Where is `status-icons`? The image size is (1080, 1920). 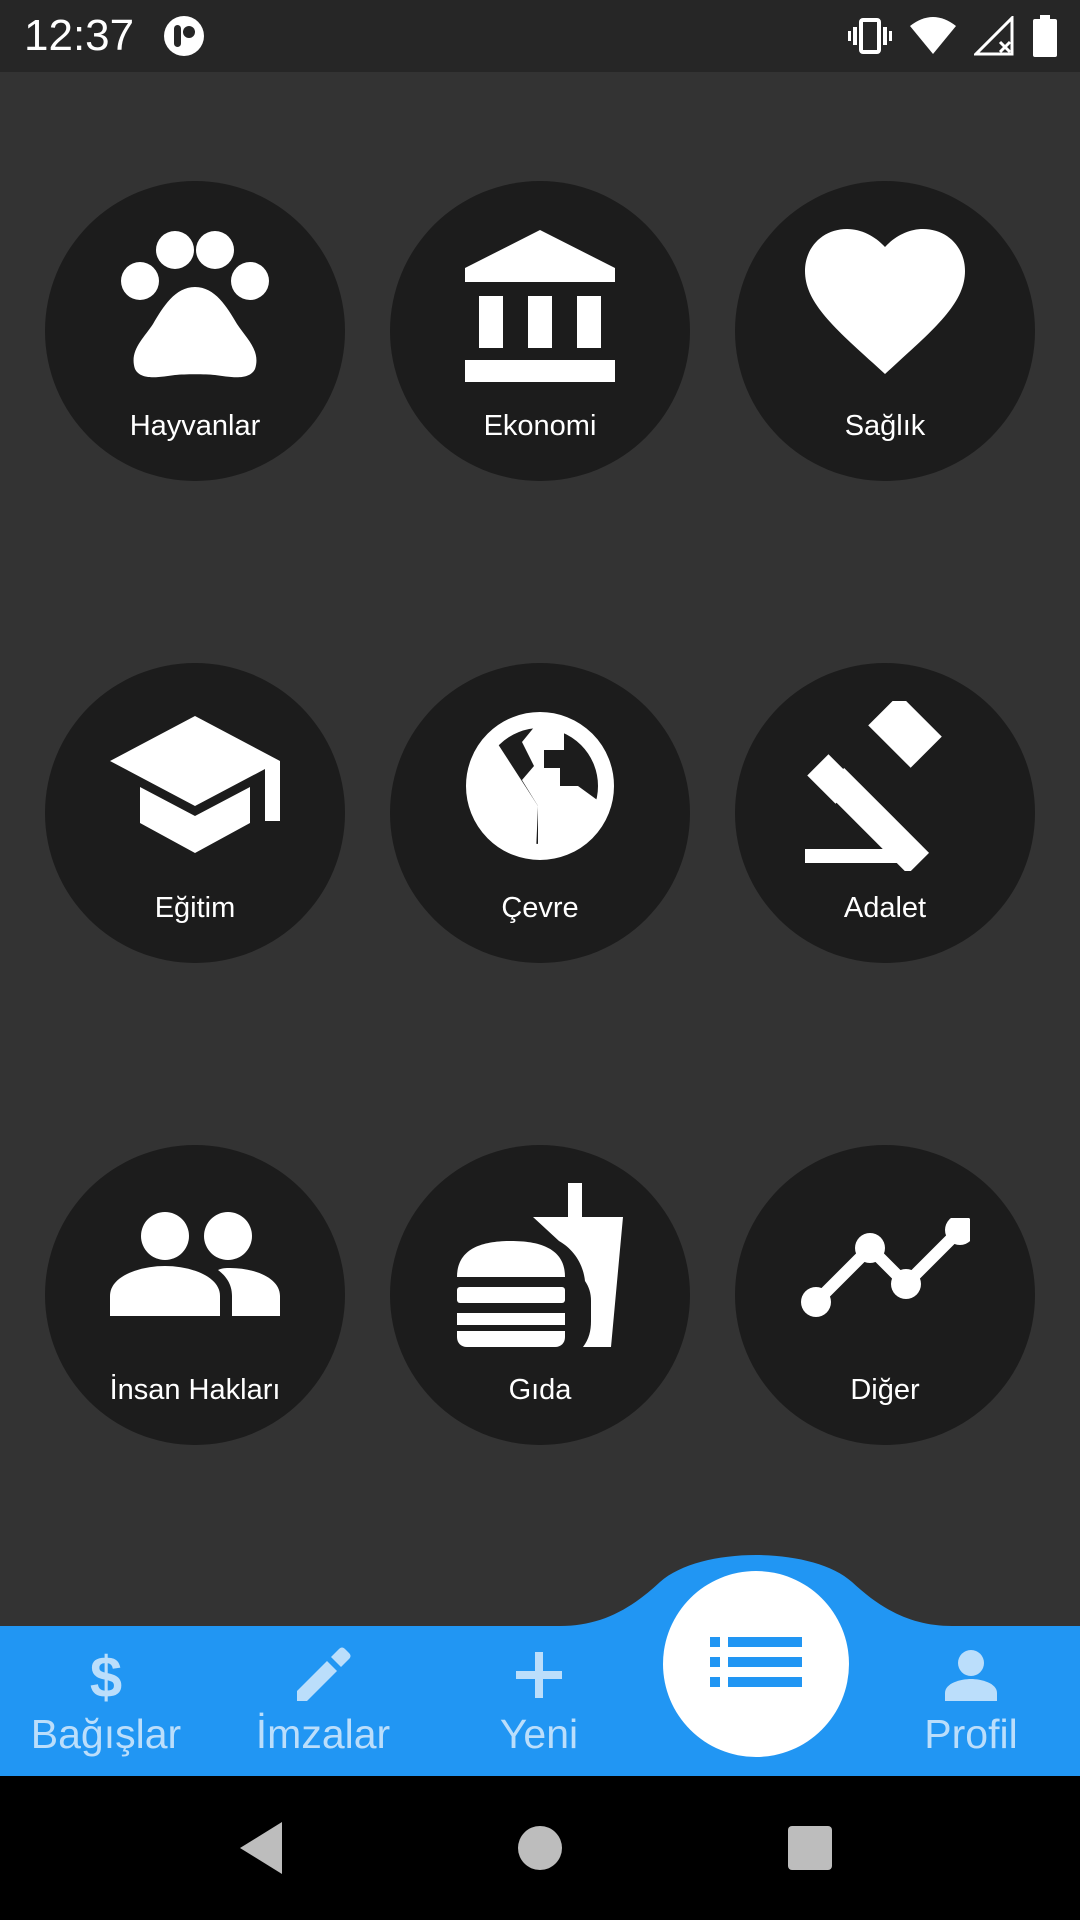 status-icons is located at coordinates (953, 36).